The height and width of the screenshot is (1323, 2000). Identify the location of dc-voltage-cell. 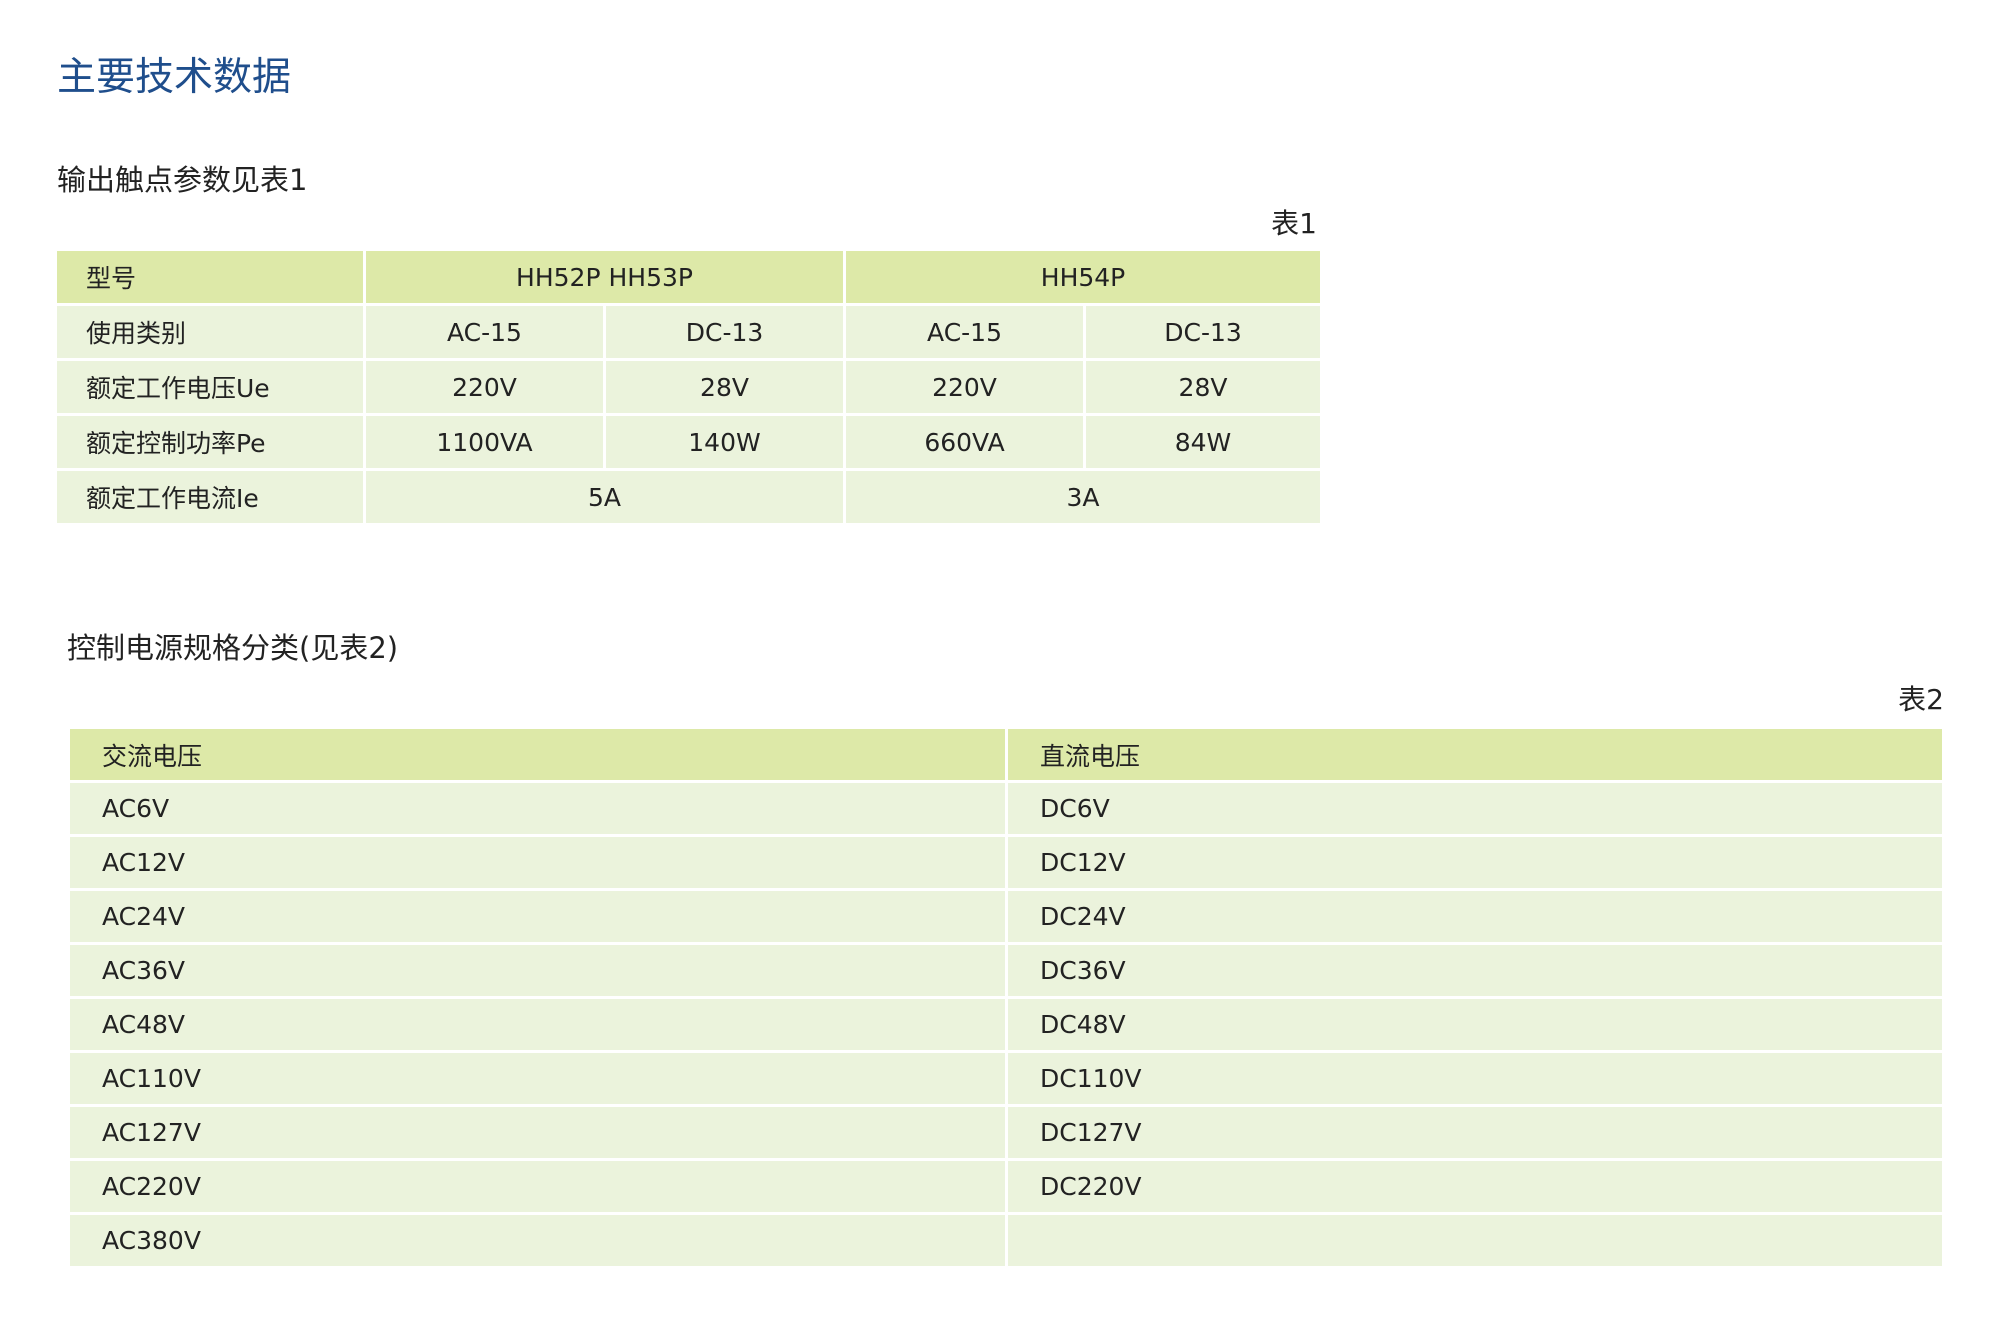
(1475, 1240).